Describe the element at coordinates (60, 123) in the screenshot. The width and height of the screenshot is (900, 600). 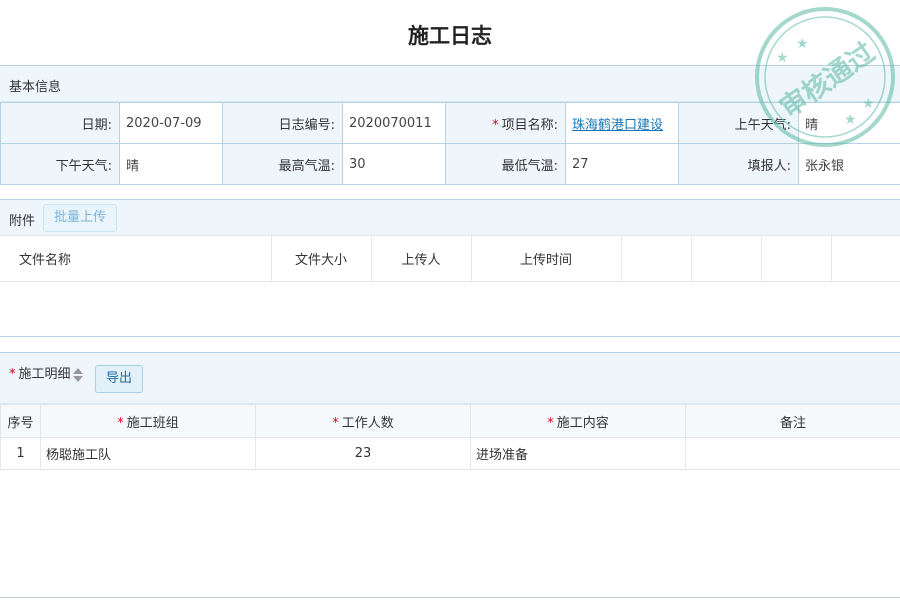
I see `date-label: 日期:` at that location.